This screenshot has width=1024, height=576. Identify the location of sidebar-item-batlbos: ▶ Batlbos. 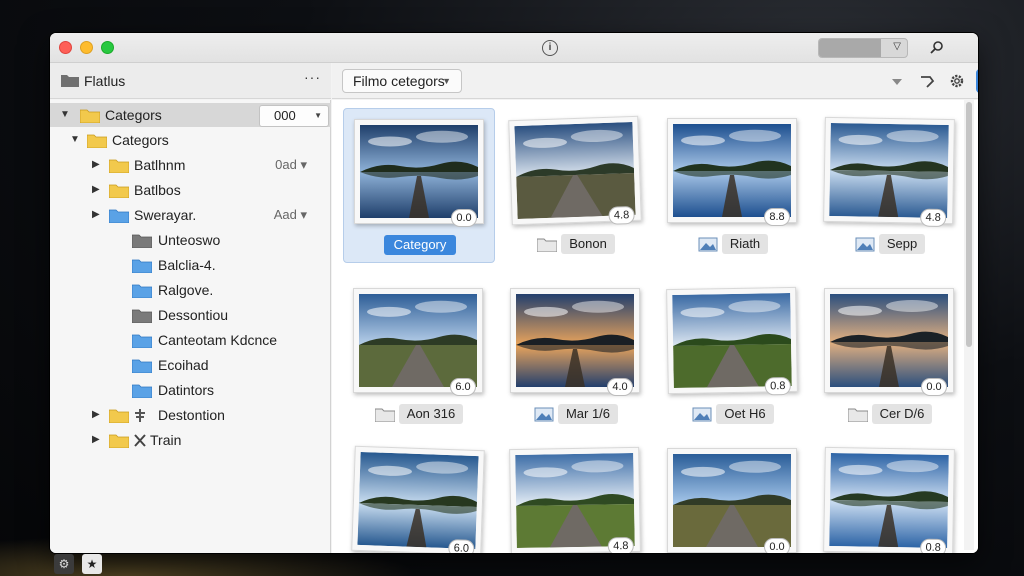
(190, 190).